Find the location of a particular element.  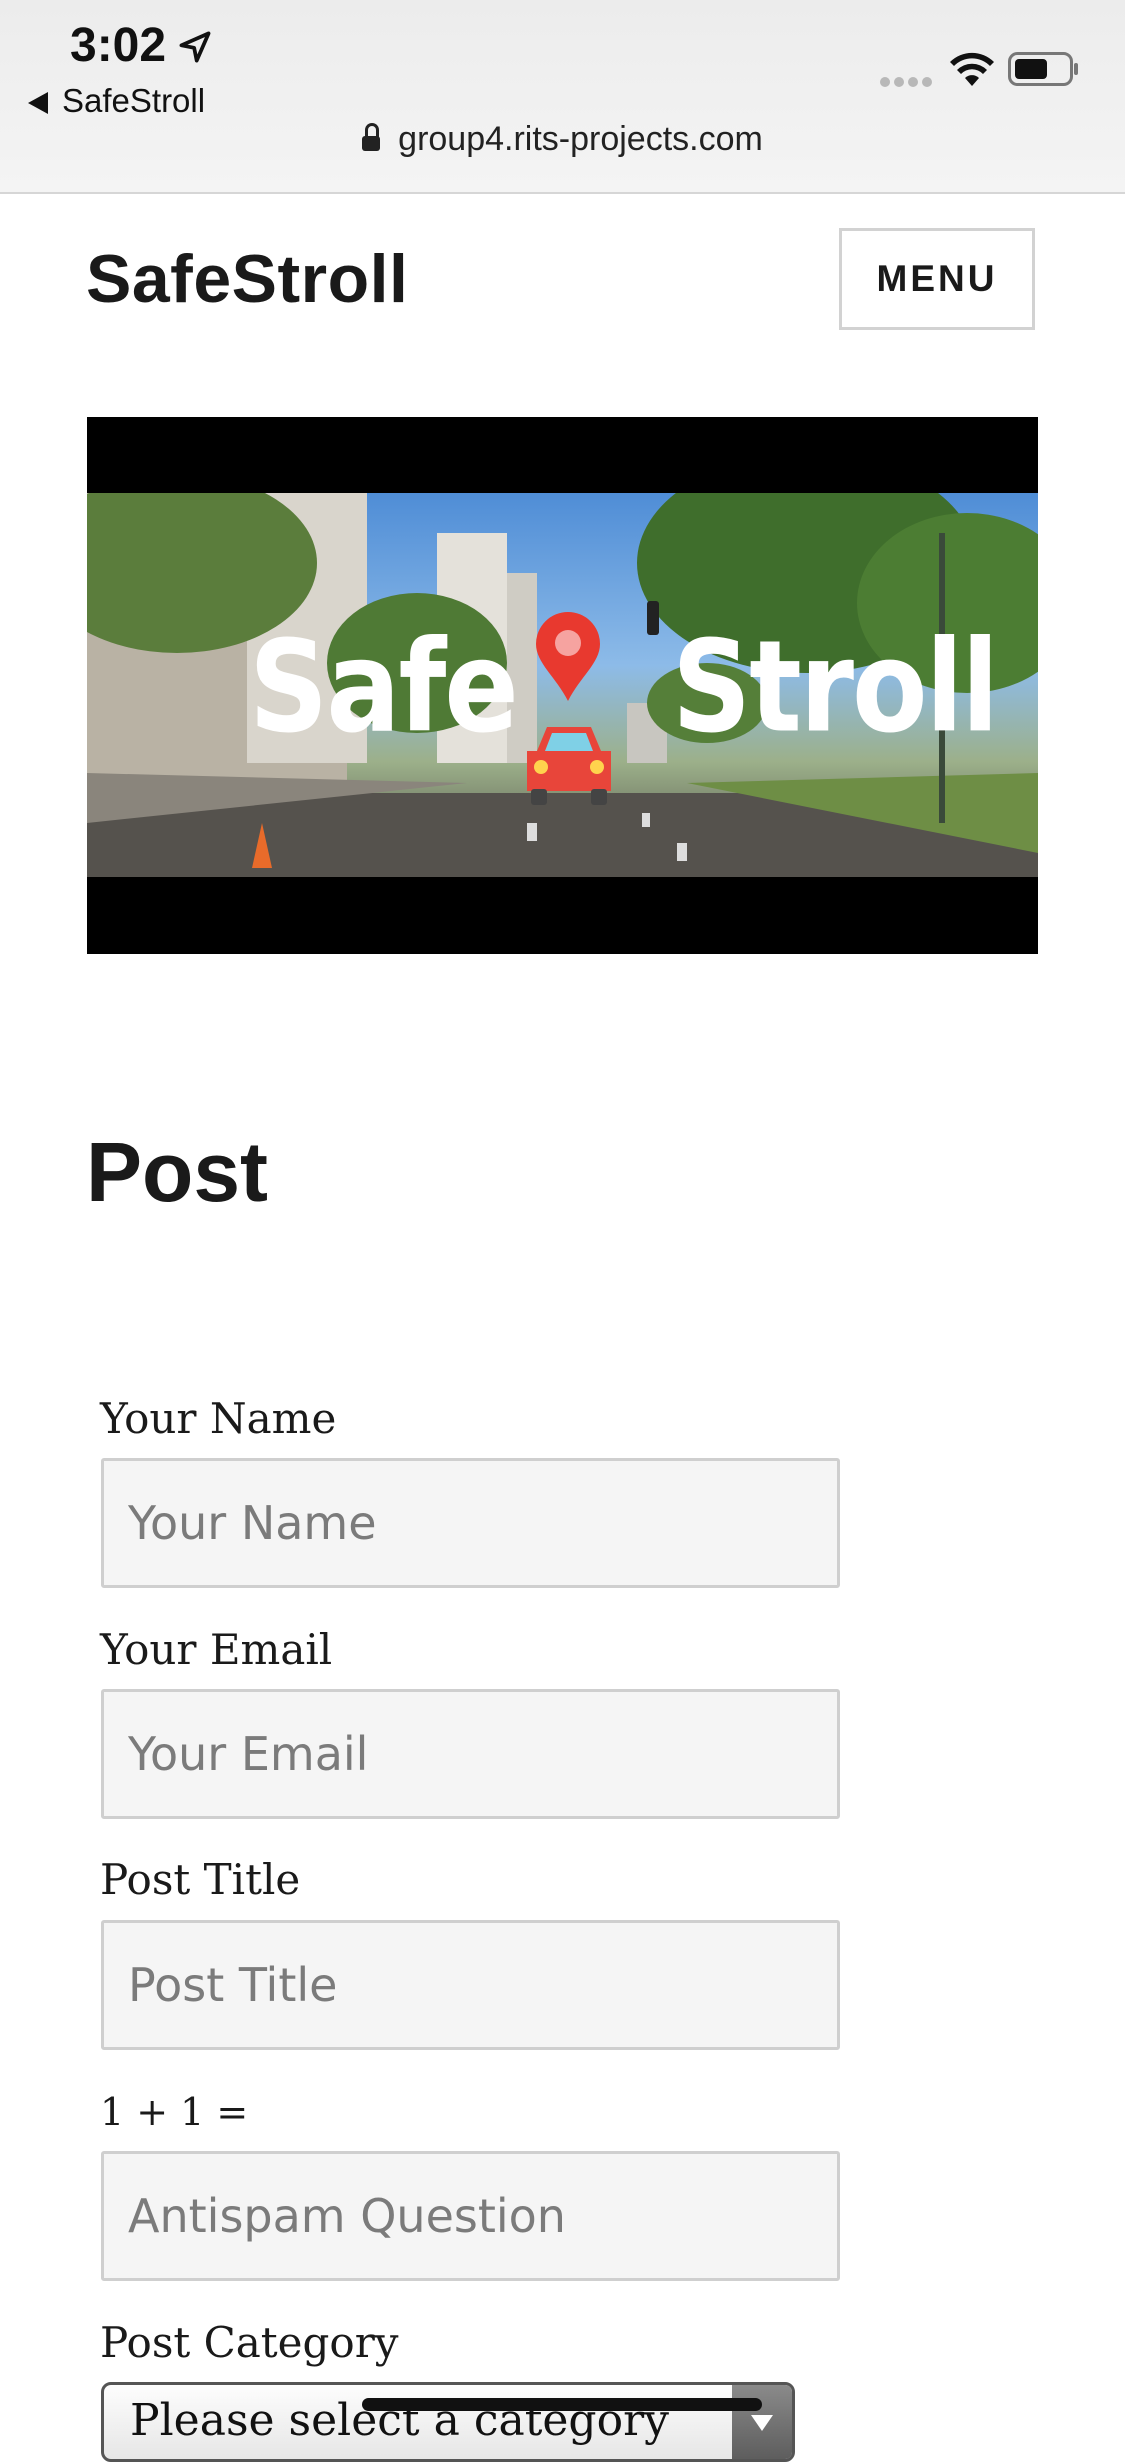

back-triangle-icon is located at coordinates (38, 103).